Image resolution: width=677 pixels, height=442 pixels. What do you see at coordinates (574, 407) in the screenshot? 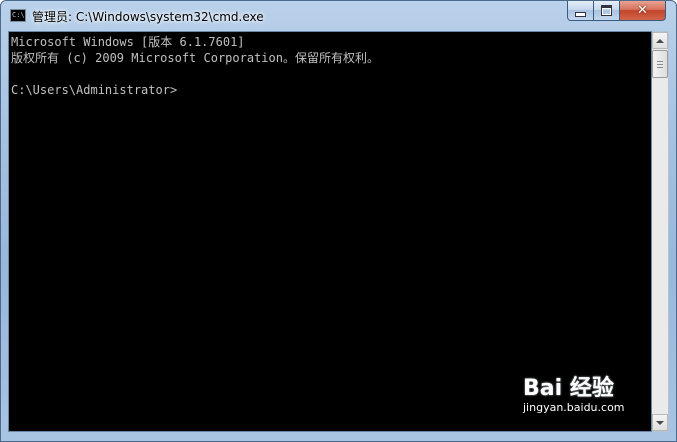
I see `watermark-url: jingyan.baidu.com` at bounding box center [574, 407].